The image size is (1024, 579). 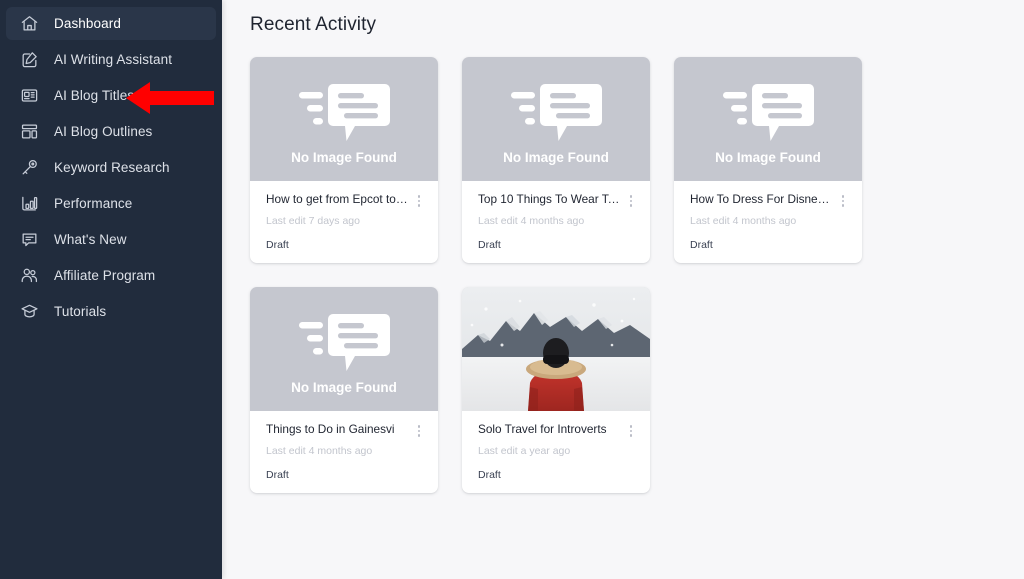 I want to click on newspaper-icon, so click(x=29, y=96).